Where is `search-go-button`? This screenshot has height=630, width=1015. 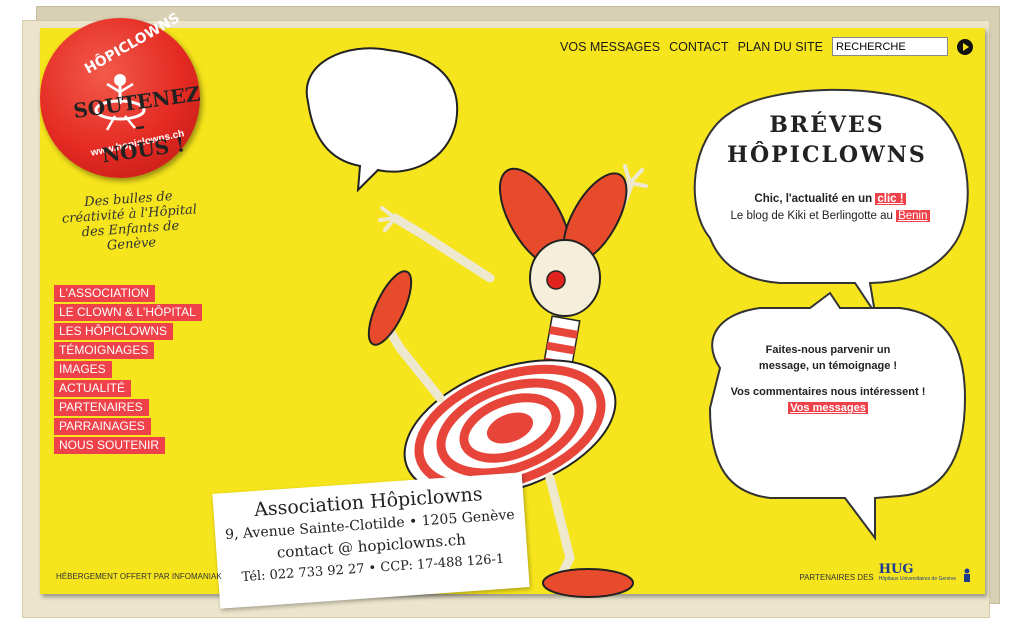 search-go-button is located at coordinates (965, 46).